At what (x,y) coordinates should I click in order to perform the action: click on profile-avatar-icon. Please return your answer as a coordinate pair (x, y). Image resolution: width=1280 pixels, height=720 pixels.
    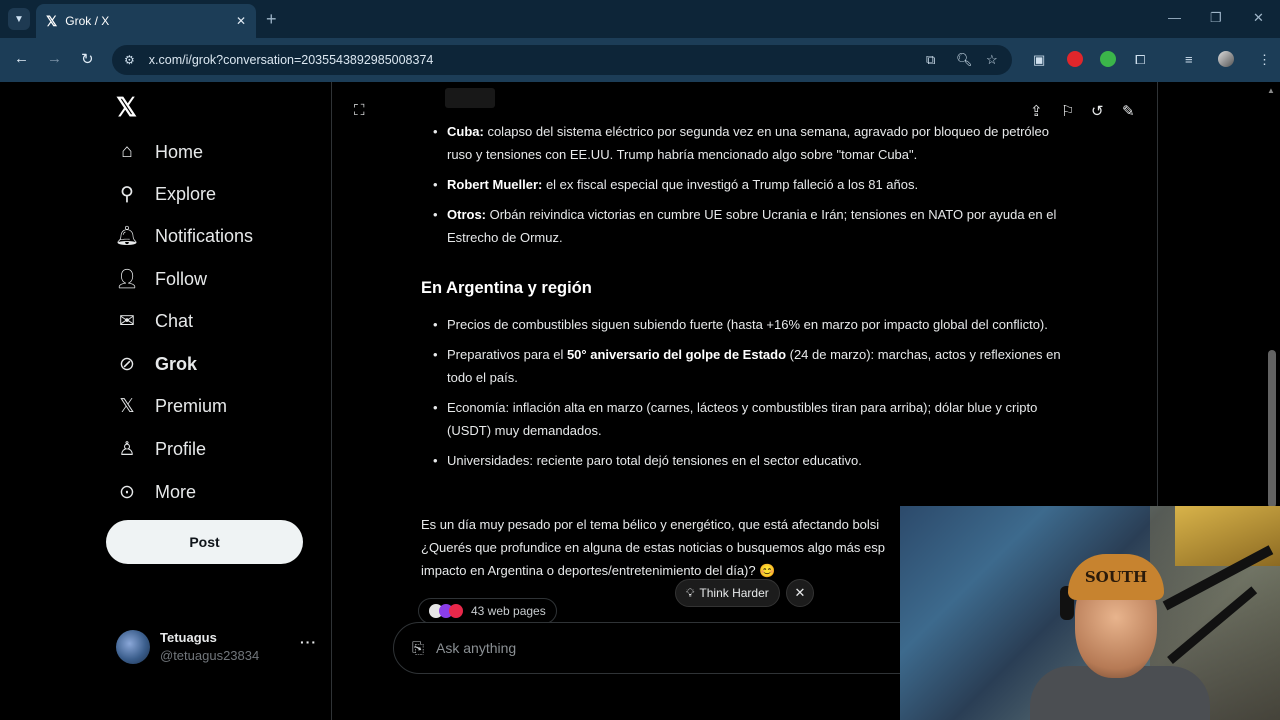
    Looking at the image, I should click on (1226, 59).